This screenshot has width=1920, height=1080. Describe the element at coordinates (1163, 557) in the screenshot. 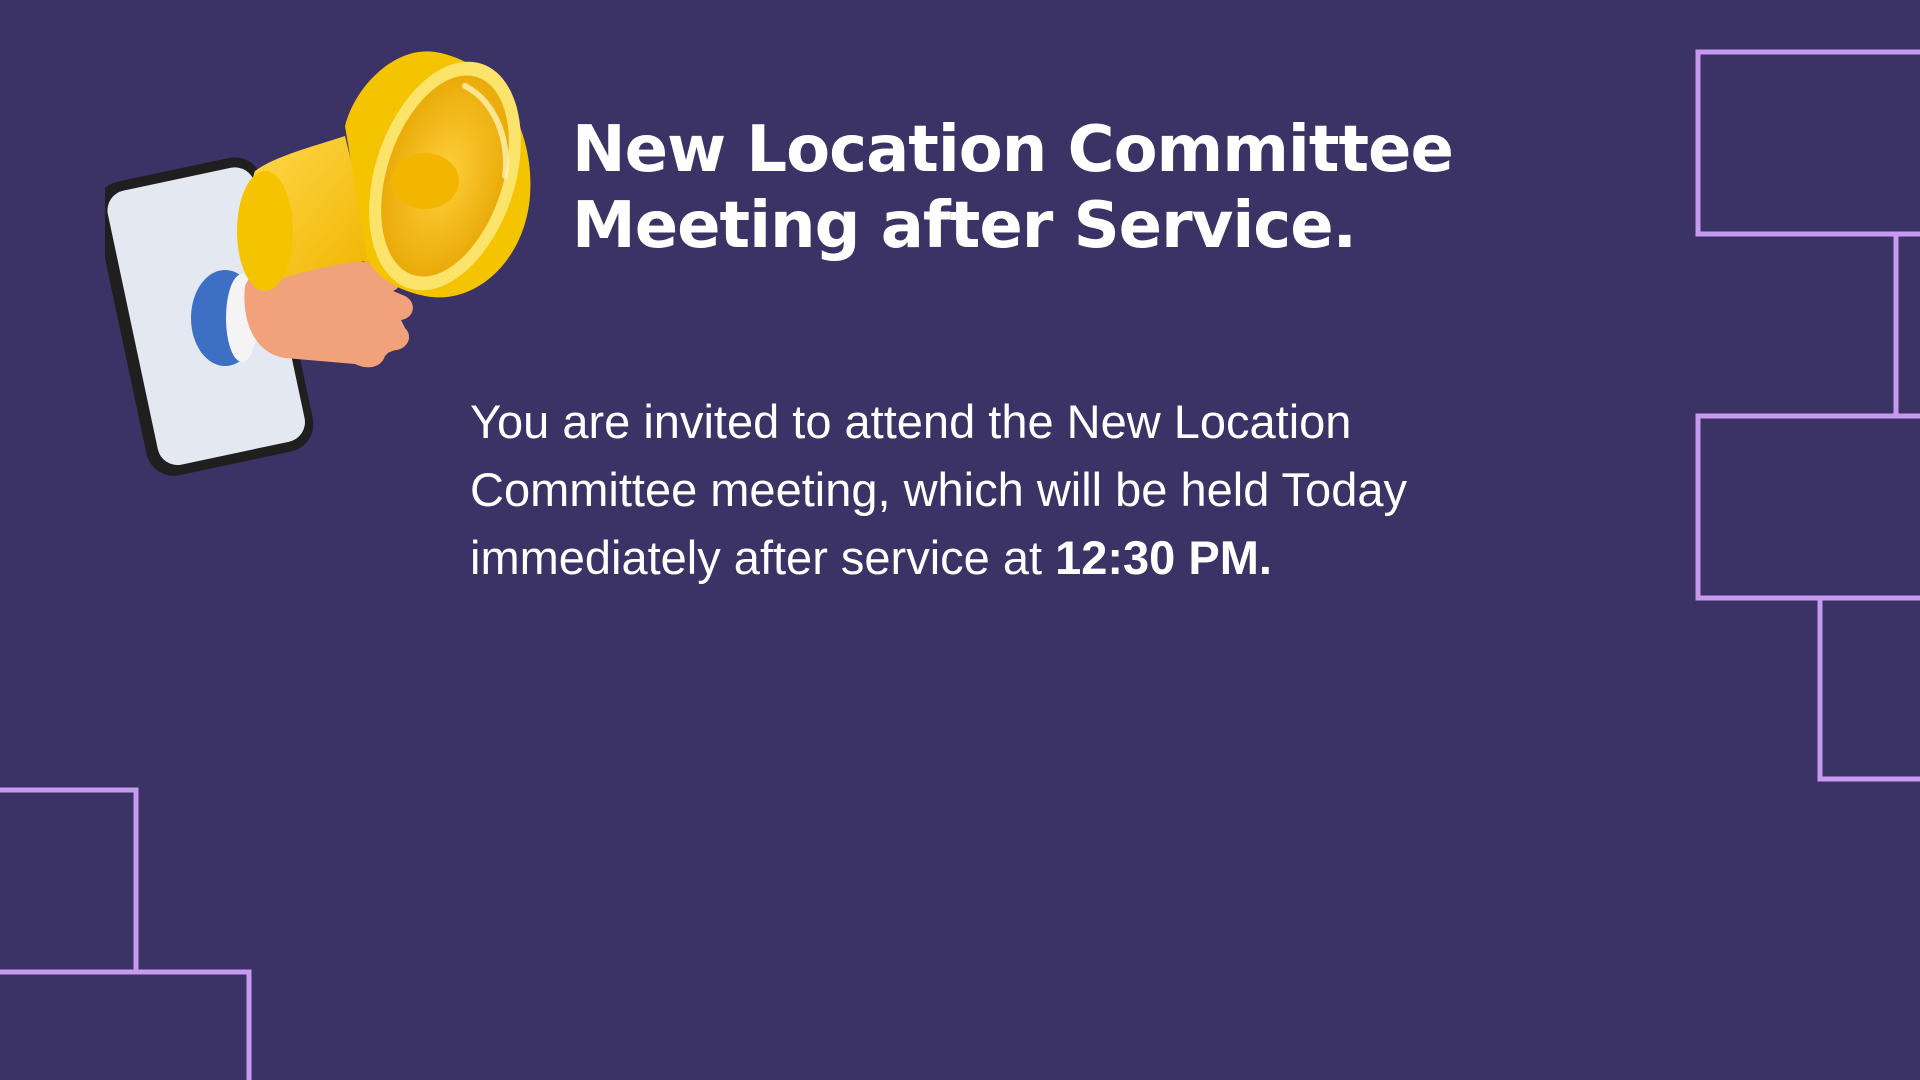

I see `meeting-time: 12:30 PM.` at that location.